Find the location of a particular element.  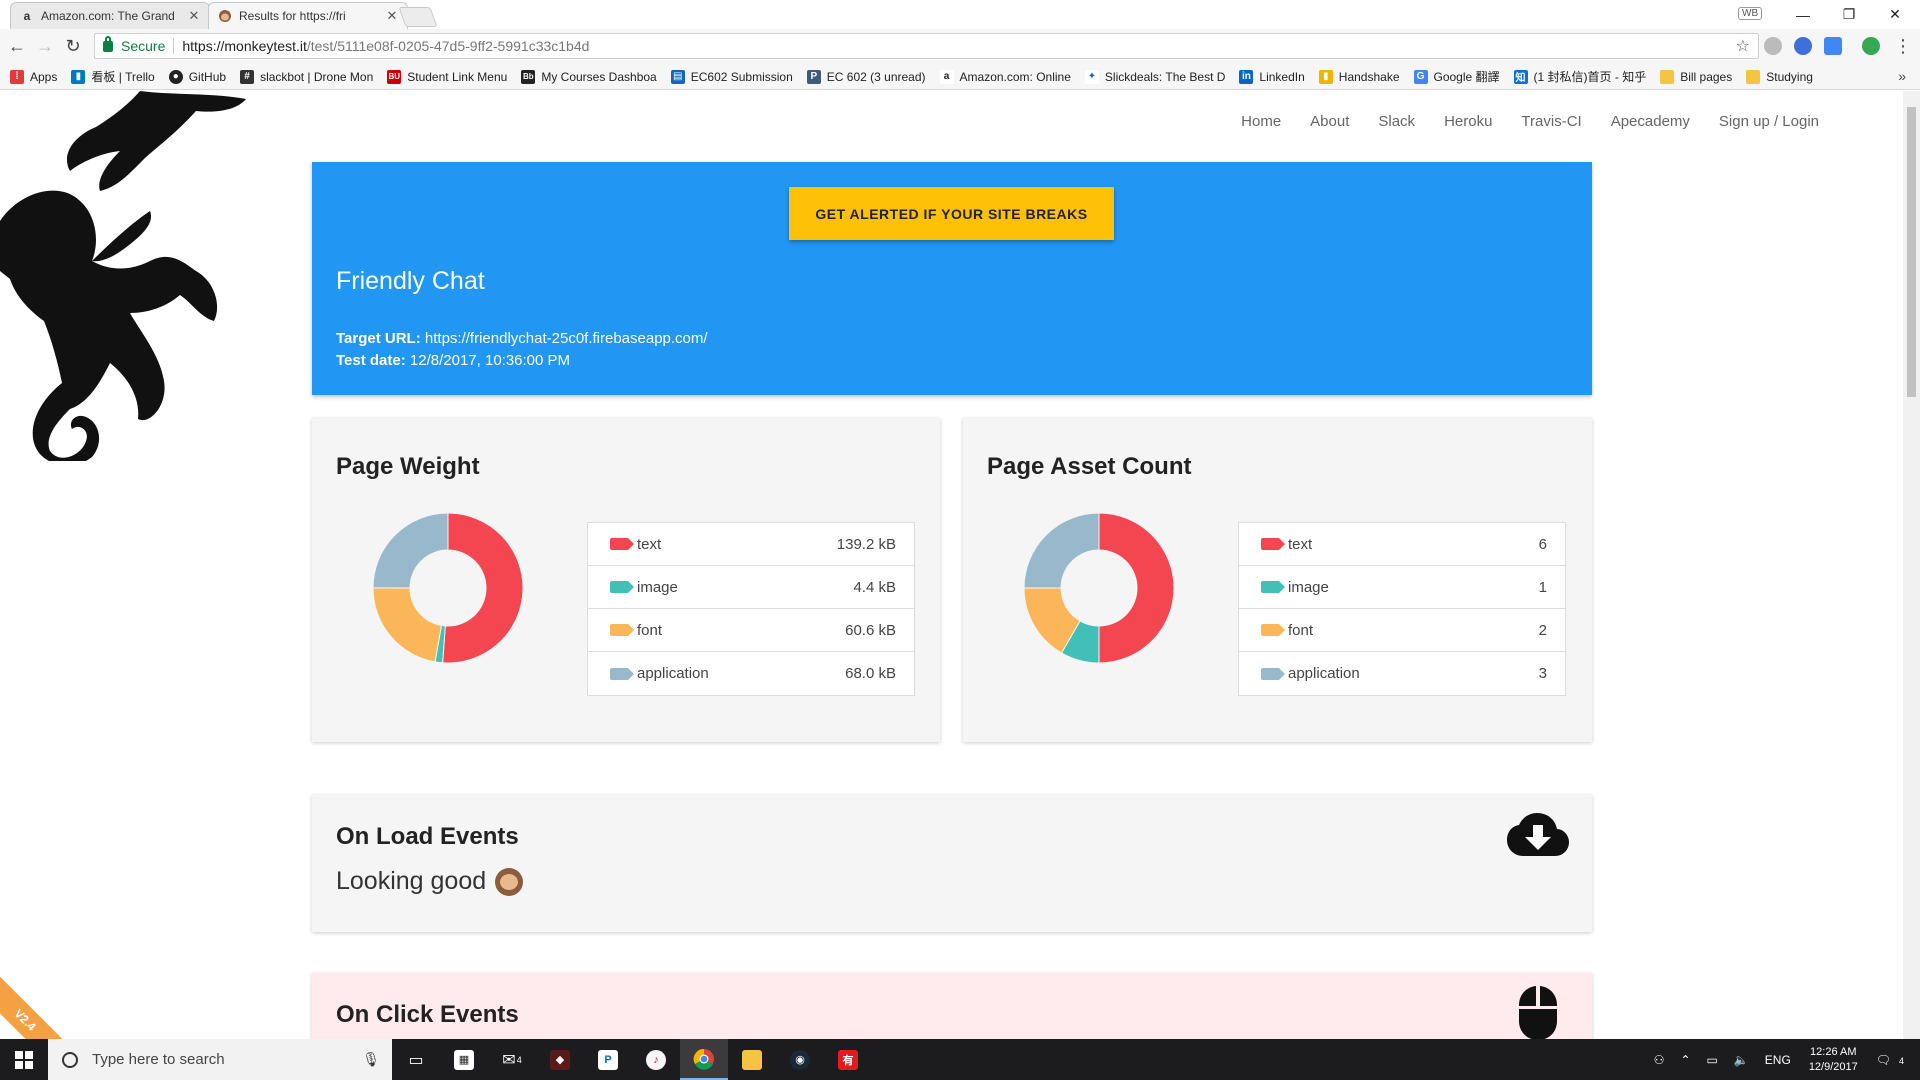

tag-icon is located at coordinates (622, 673).